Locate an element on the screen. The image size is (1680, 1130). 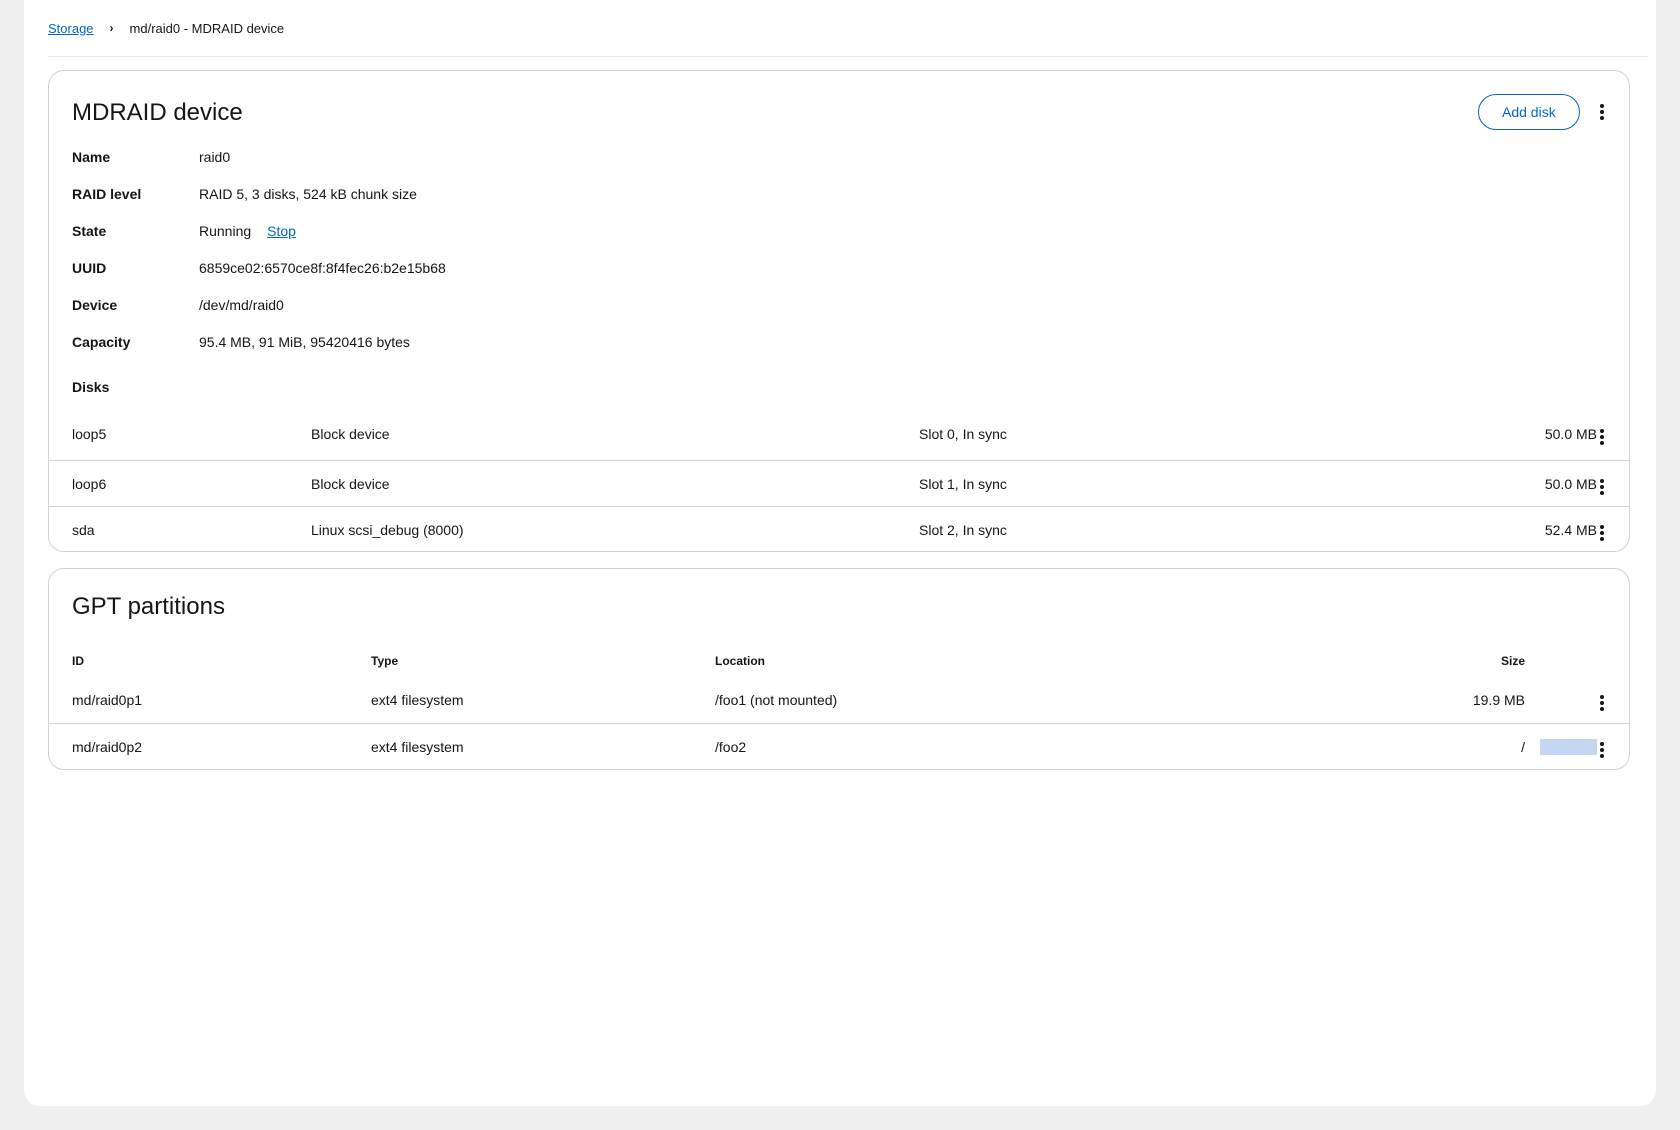
column-header-id: ID is located at coordinates (78, 661).